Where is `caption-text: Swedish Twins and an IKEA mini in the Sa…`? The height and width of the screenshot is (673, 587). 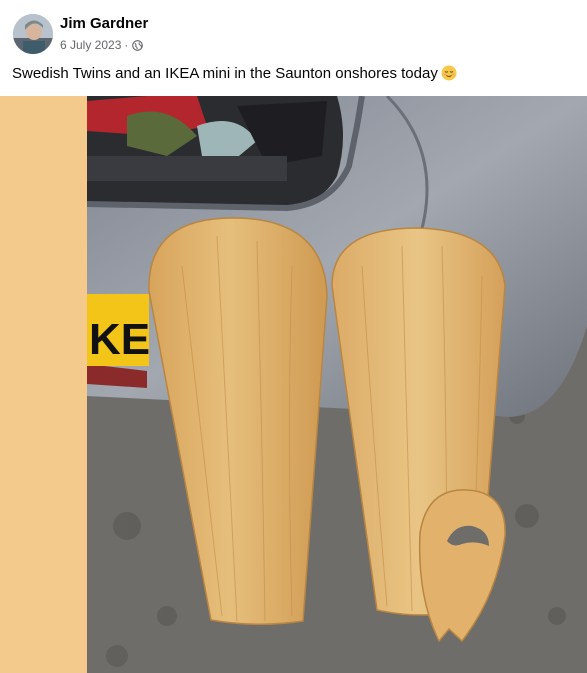 caption-text: Swedish Twins and an IKEA mini in the Sa… is located at coordinates (225, 73).